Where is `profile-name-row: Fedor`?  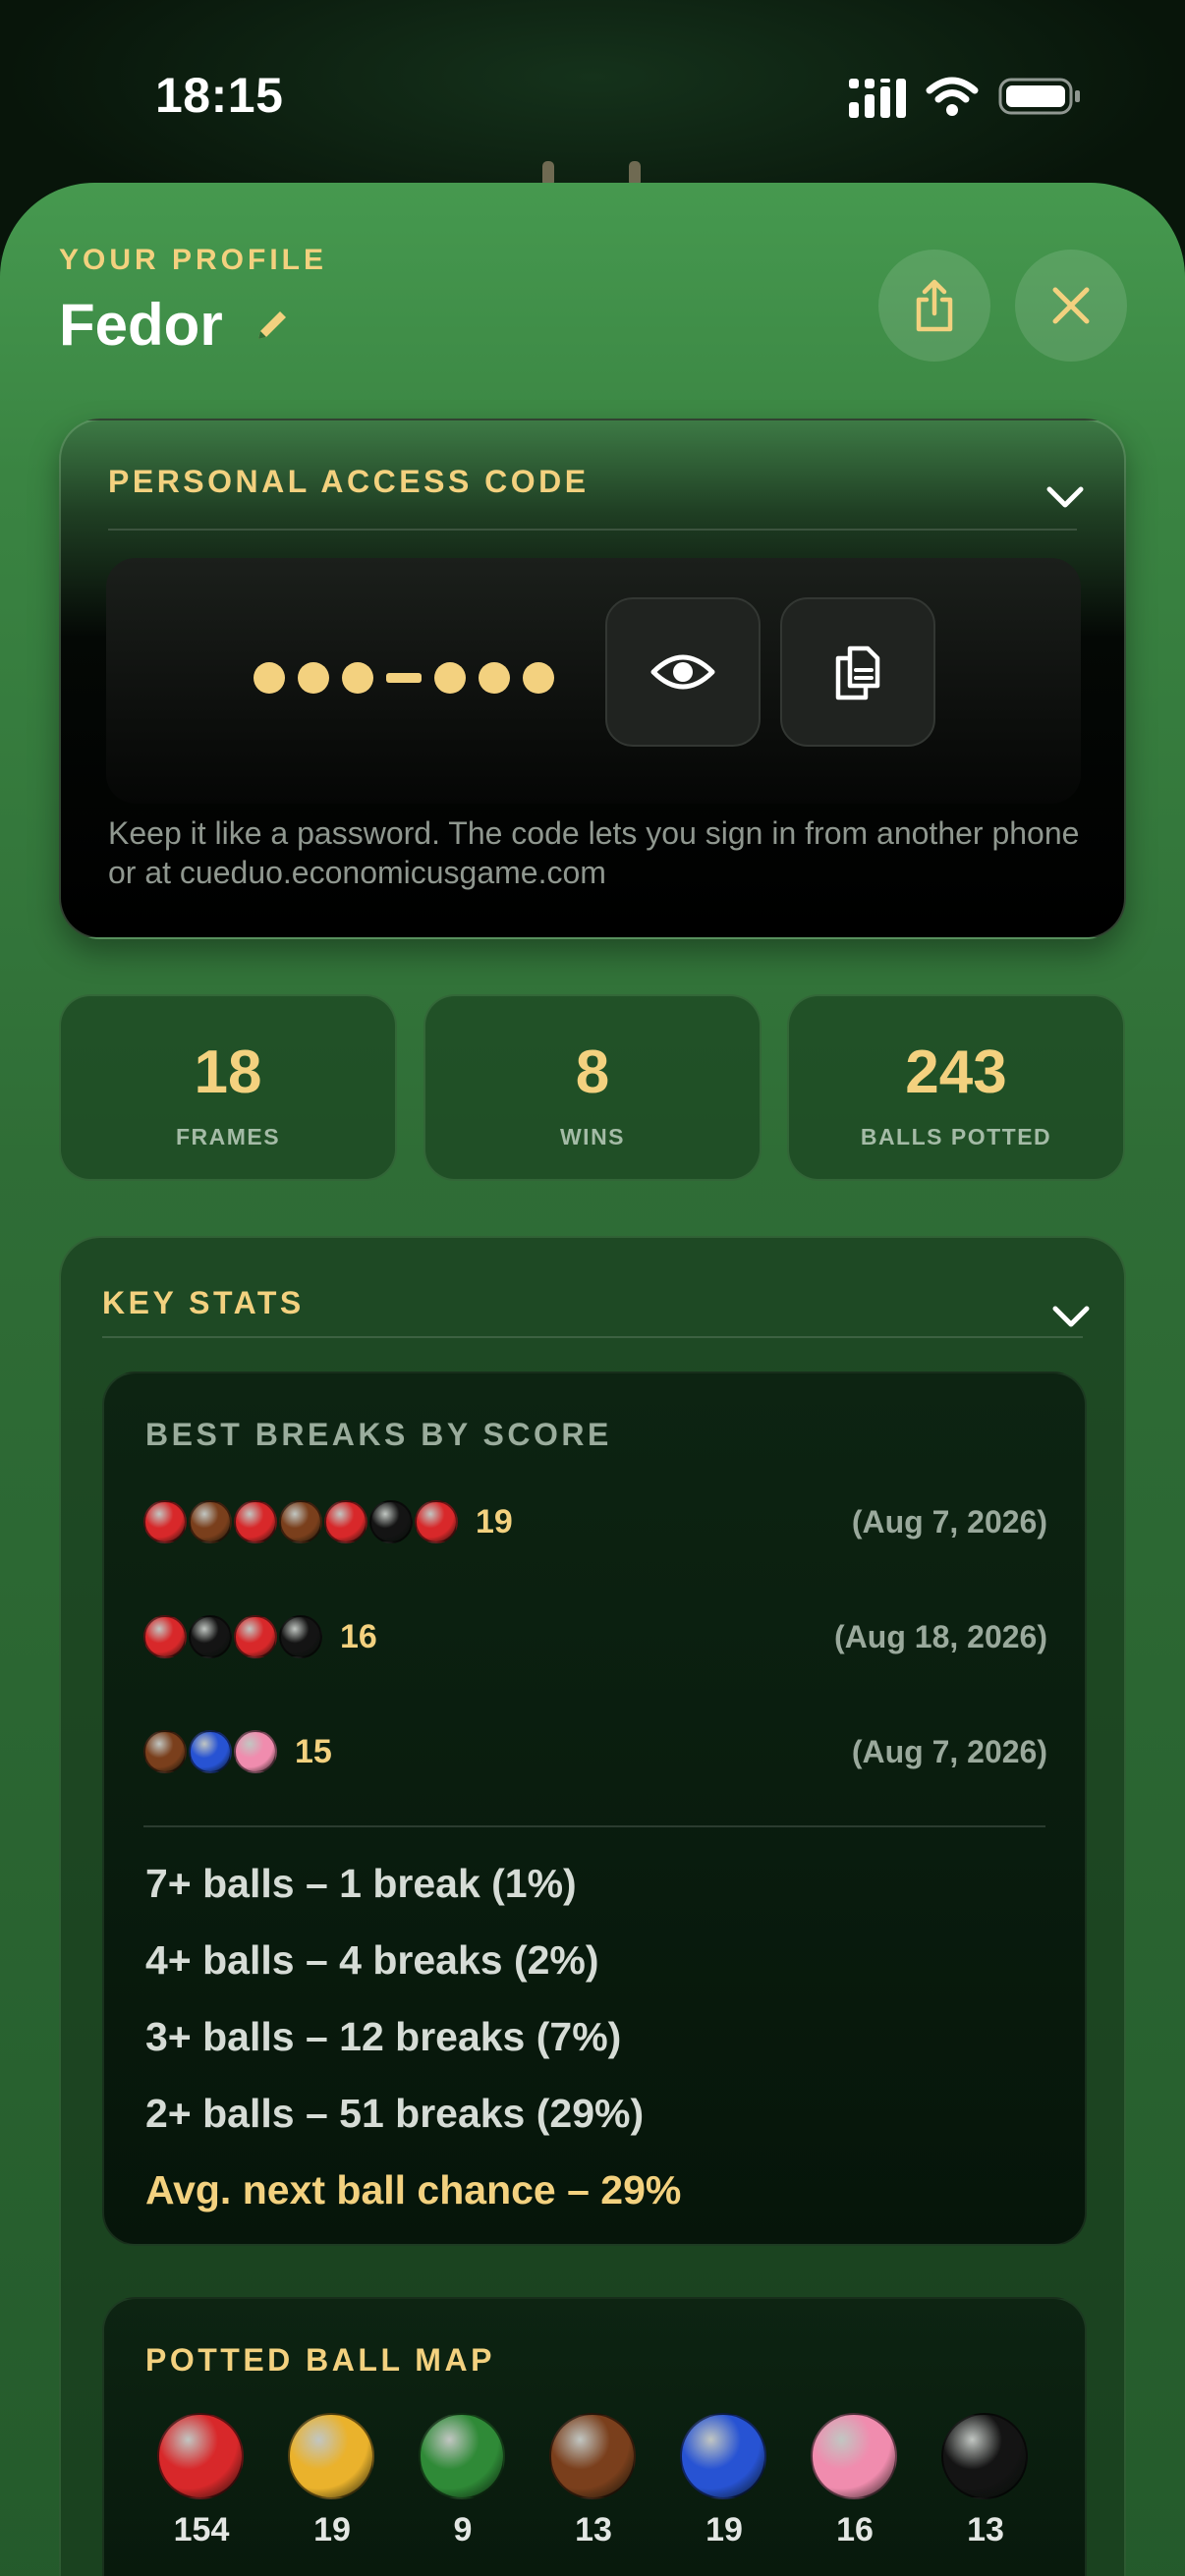 profile-name-row: Fedor is located at coordinates (176, 325).